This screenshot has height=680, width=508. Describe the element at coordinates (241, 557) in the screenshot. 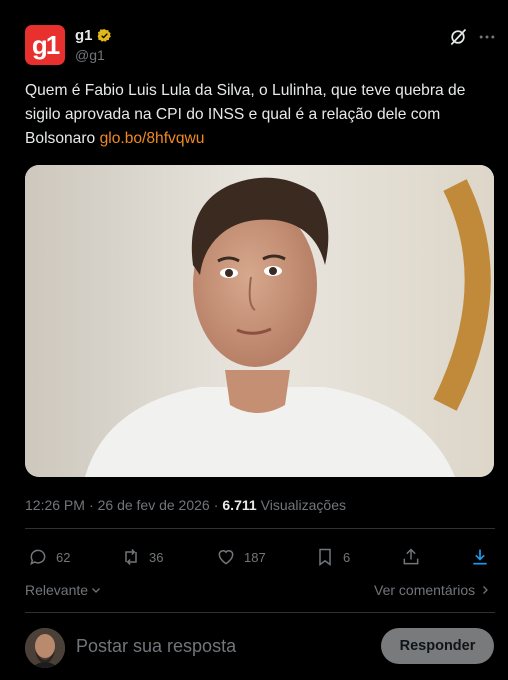

I see `like-button: 187` at that location.